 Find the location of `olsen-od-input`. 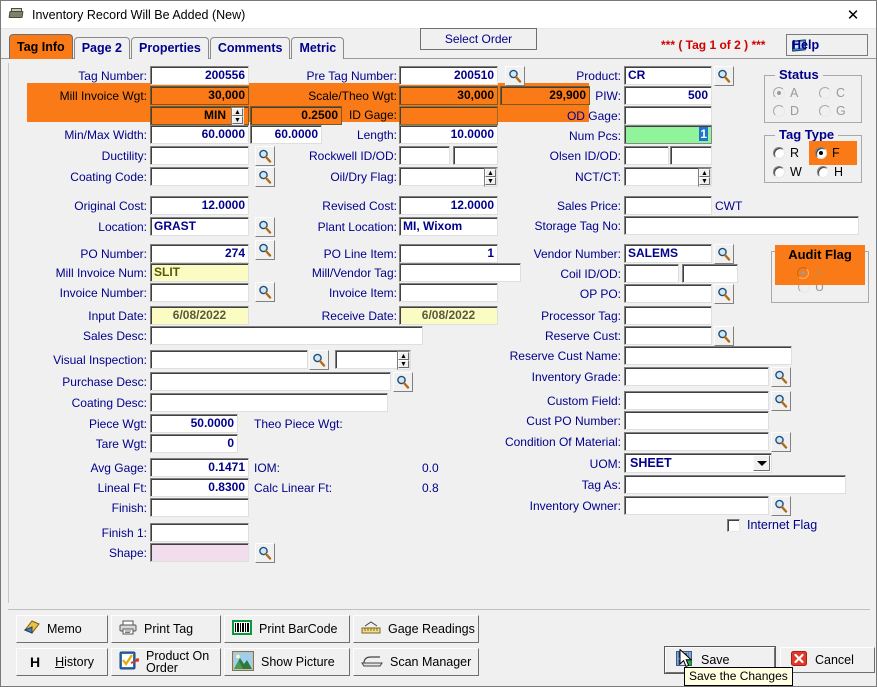

olsen-od-input is located at coordinates (691, 155).